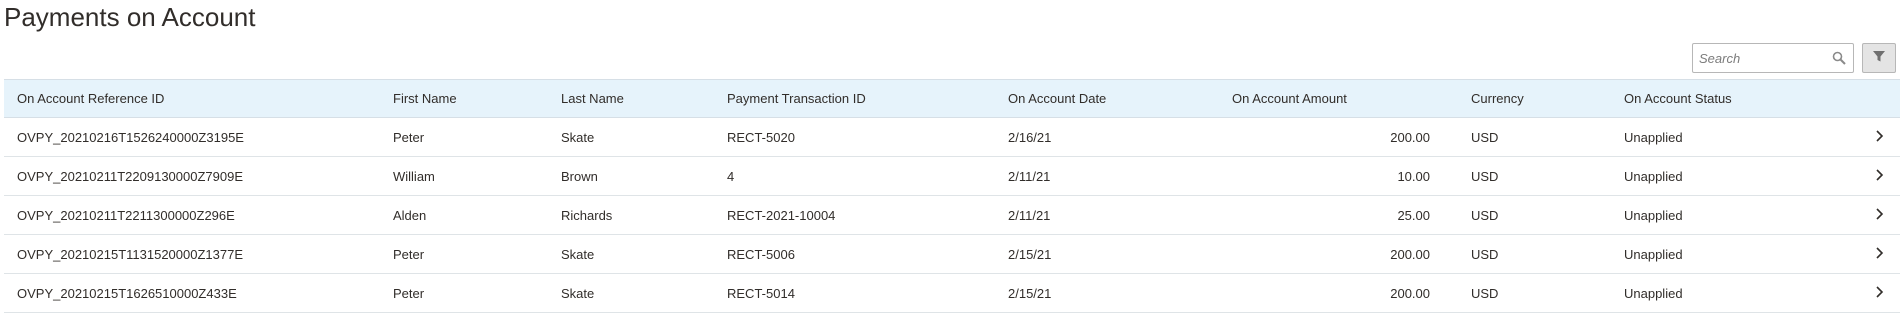 The height and width of the screenshot is (314, 1904). I want to click on cell-payment-transaction-id: RECT-5020, so click(854, 137).